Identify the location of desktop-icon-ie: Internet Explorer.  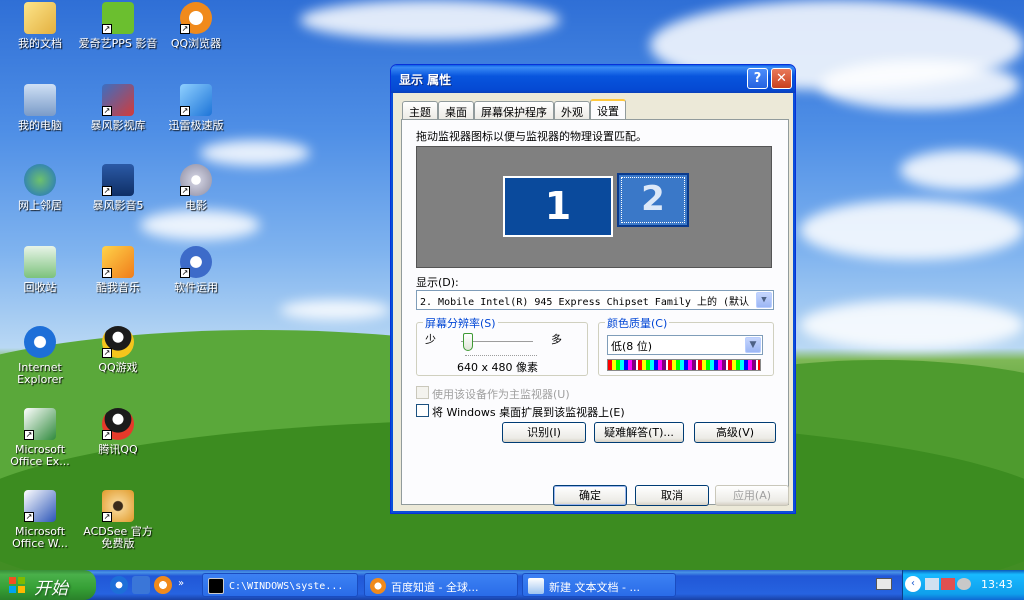
(40, 356).